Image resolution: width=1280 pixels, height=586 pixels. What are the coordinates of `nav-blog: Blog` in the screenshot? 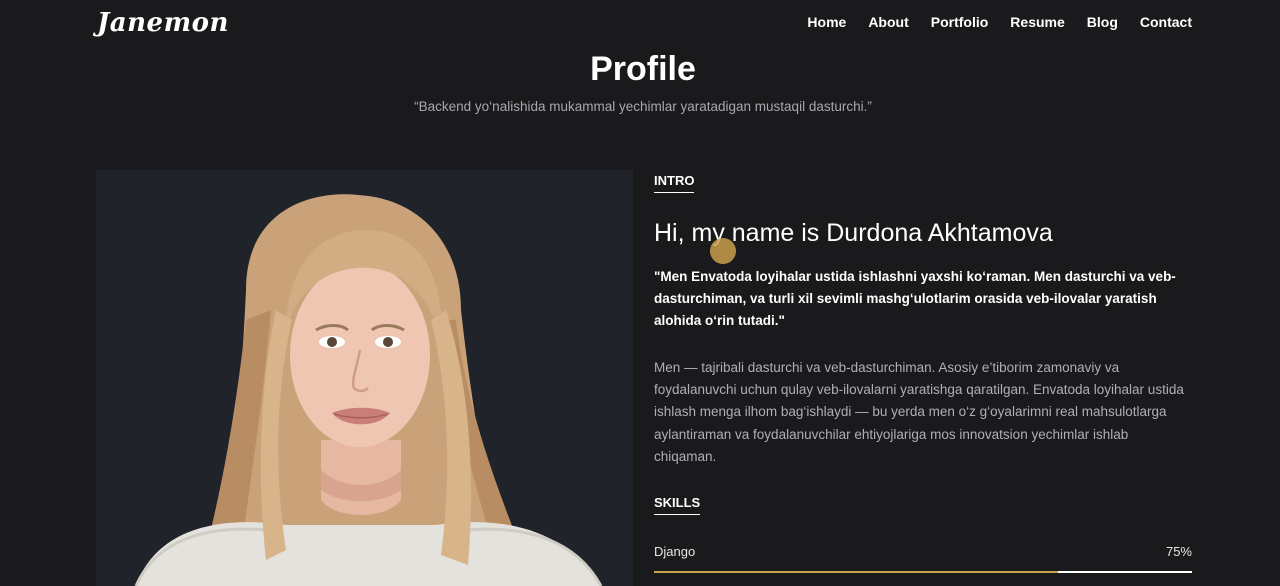 It's located at (1102, 22).